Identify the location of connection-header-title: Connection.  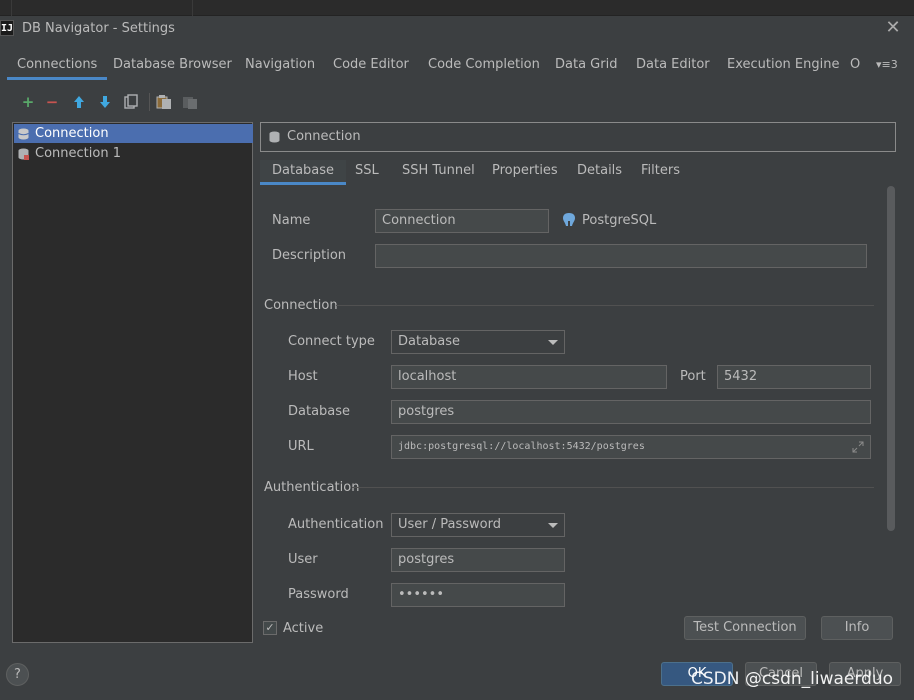
(324, 136).